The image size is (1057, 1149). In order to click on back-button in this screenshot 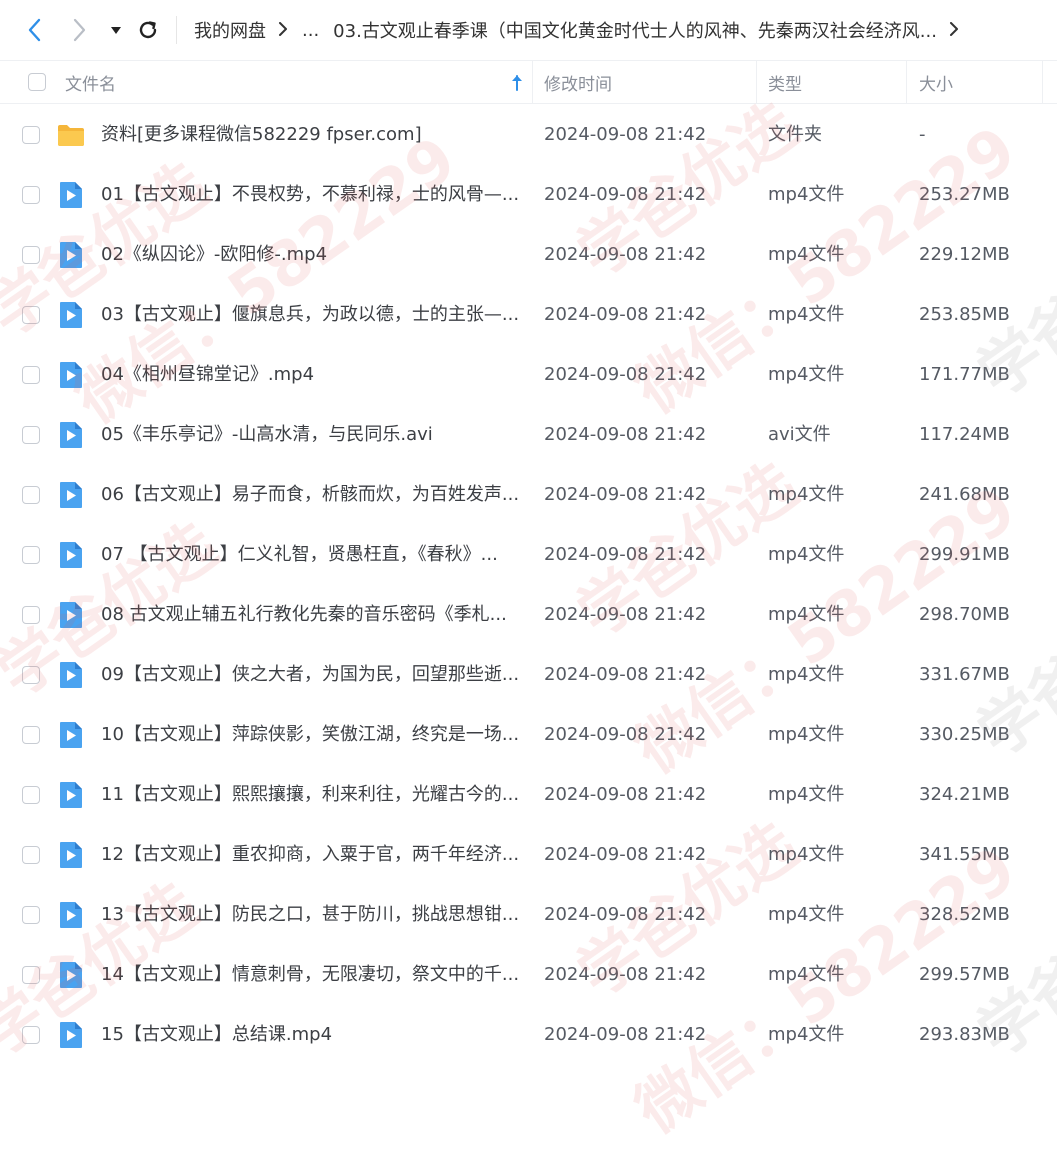, I will do `click(34, 30)`.